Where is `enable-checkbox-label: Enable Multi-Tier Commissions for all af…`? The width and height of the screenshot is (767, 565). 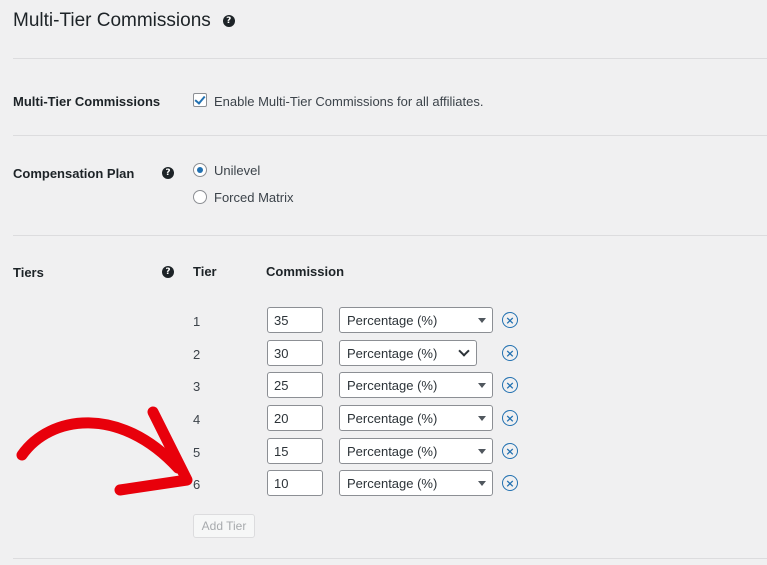
enable-checkbox-label: Enable Multi-Tier Commissions for all af… is located at coordinates (348, 101).